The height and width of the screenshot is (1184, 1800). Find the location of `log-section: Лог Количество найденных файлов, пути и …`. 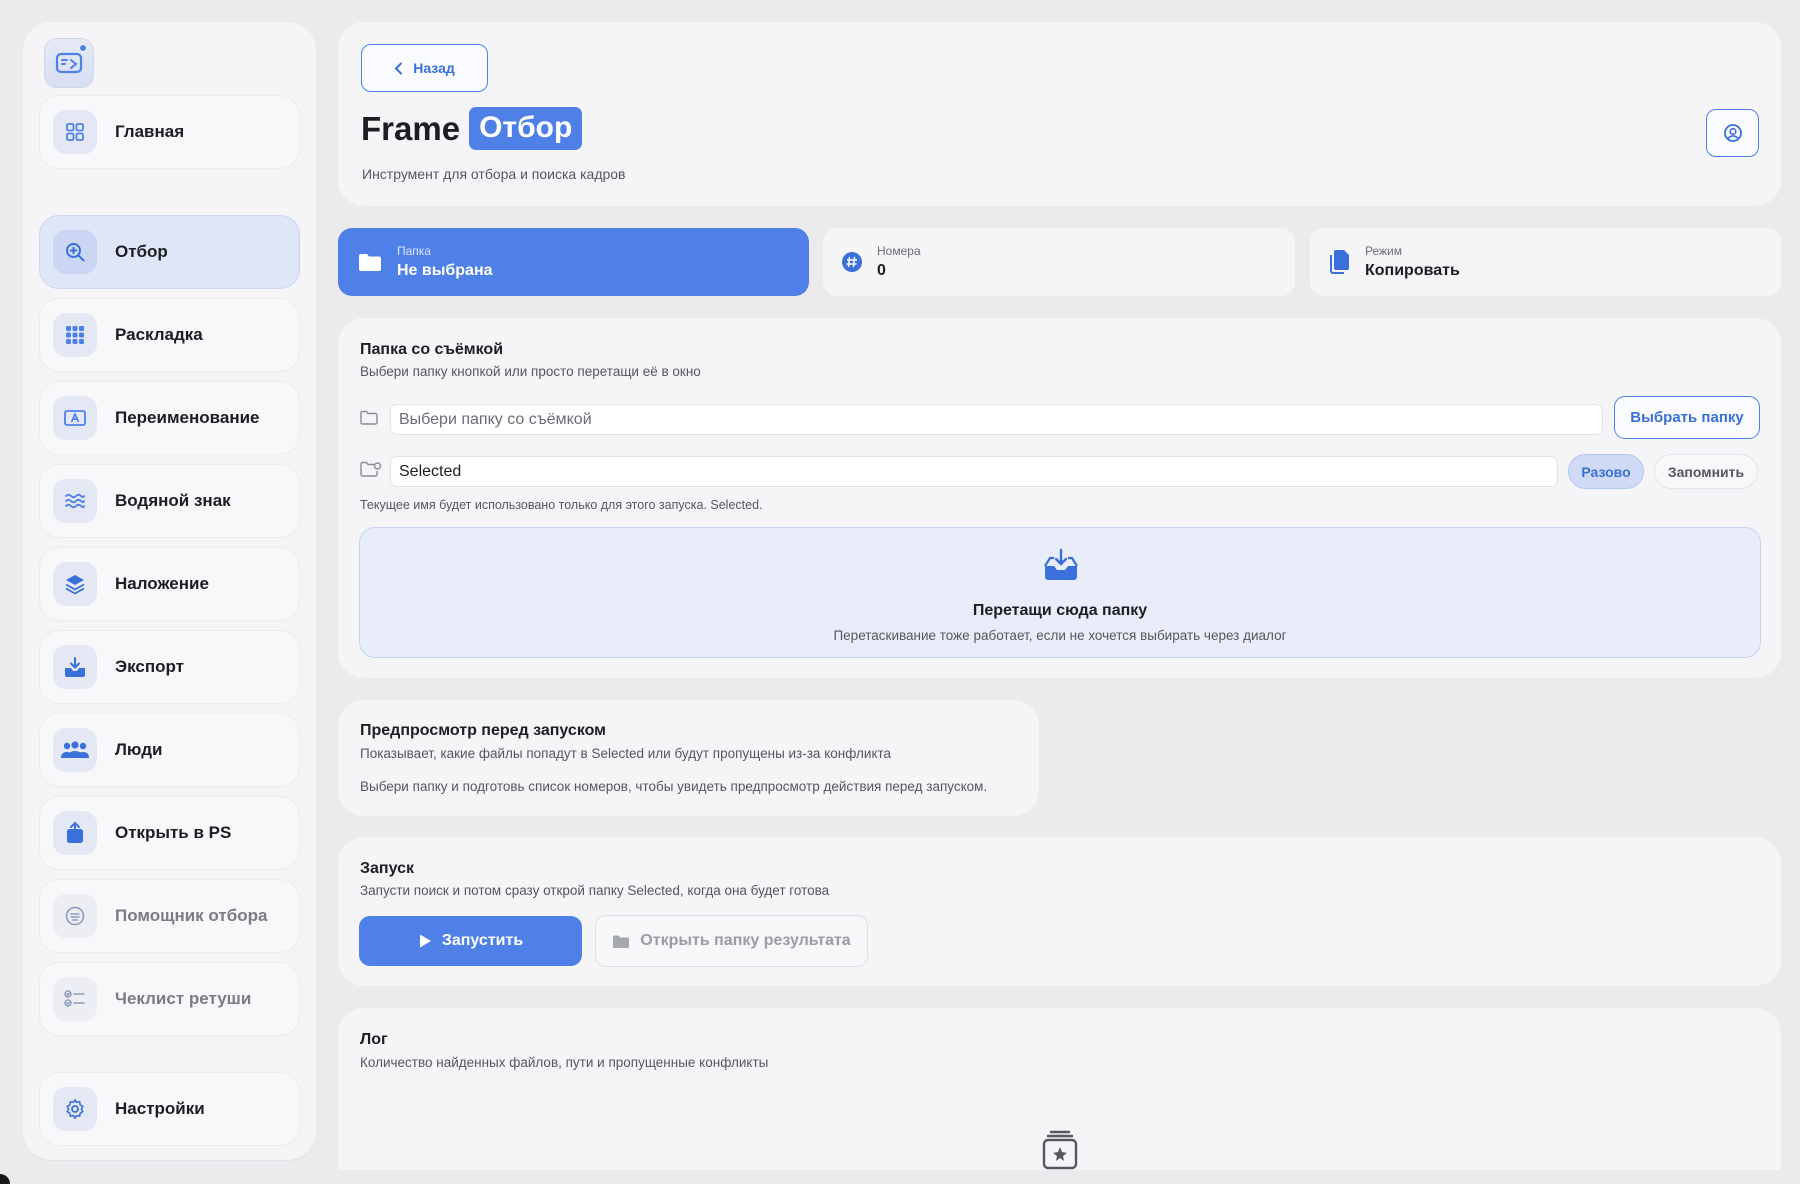

log-section: Лог Количество найденных файлов, пути и … is located at coordinates (1059, 1089).